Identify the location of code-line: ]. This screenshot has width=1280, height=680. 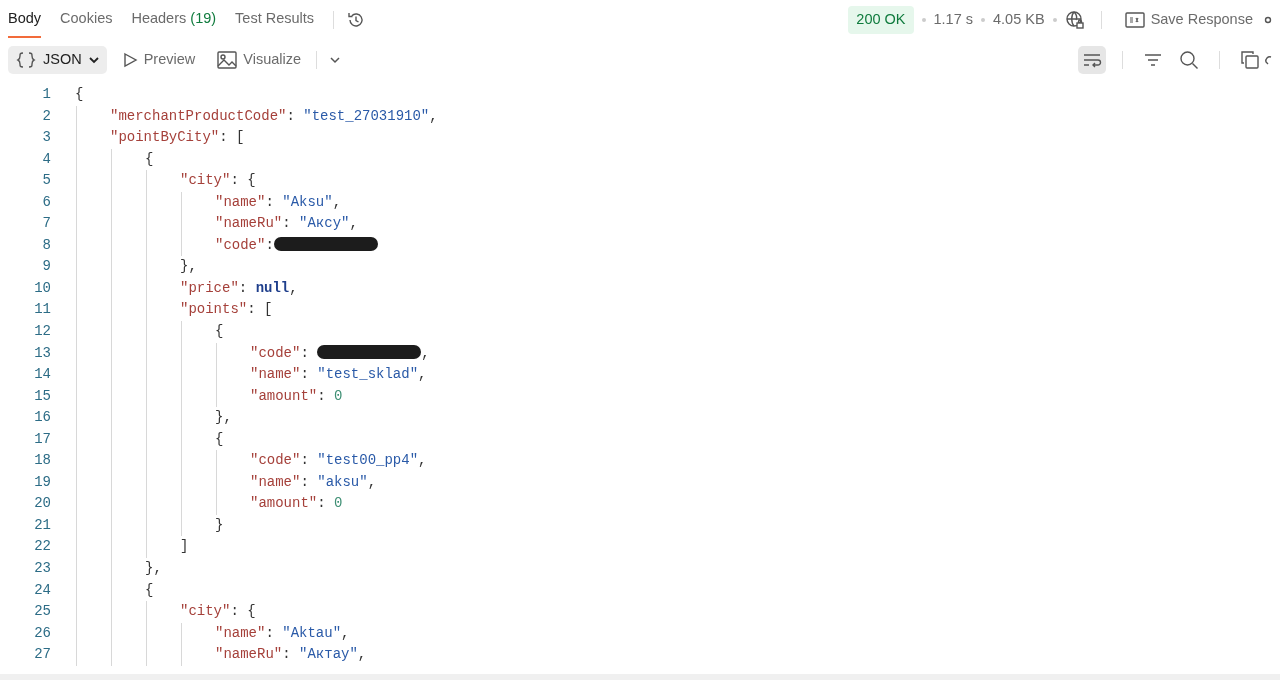
(184, 547).